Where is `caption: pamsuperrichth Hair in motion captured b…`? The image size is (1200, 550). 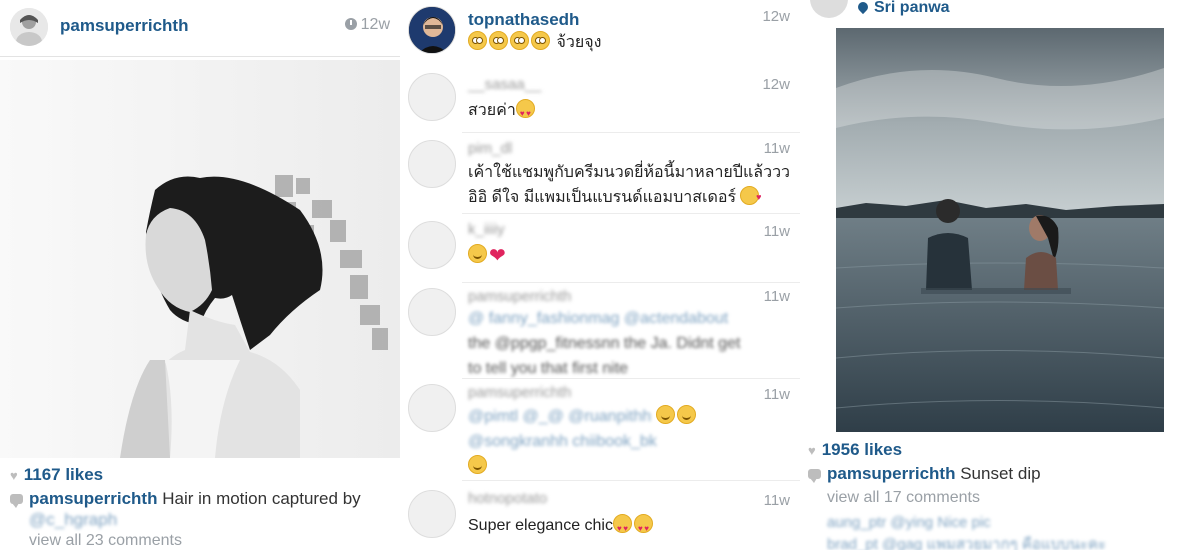 caption: pamsuperrichth Hair in motion captured b… is located at coordinates (202, 509).